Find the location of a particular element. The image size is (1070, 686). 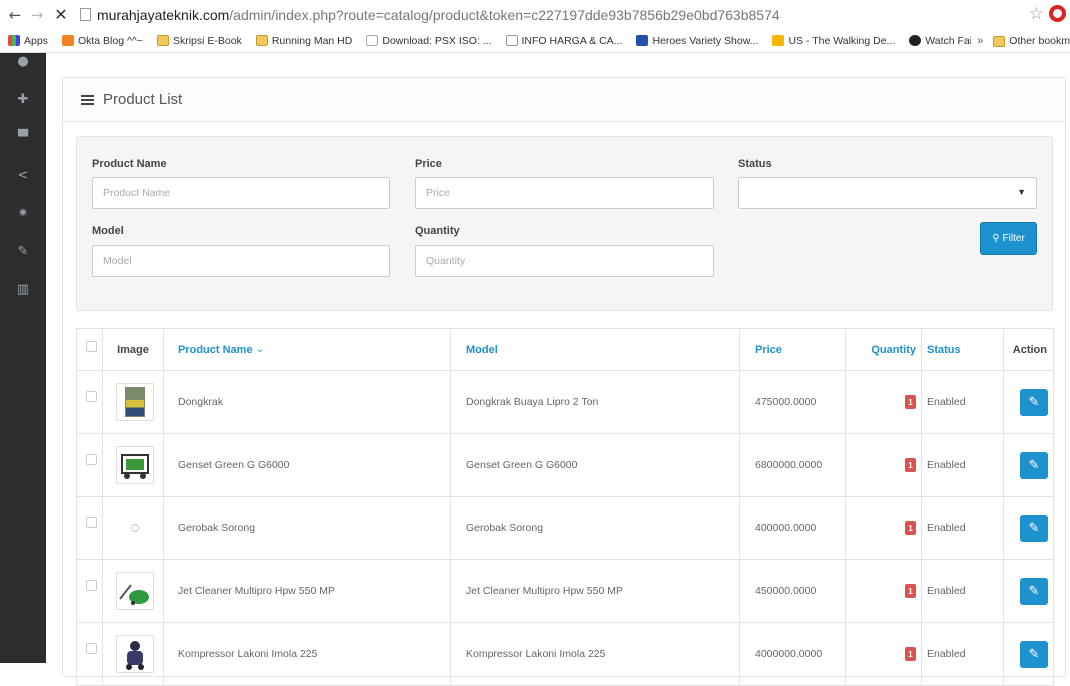

price-label: Price is located at coordinates (428, 164).